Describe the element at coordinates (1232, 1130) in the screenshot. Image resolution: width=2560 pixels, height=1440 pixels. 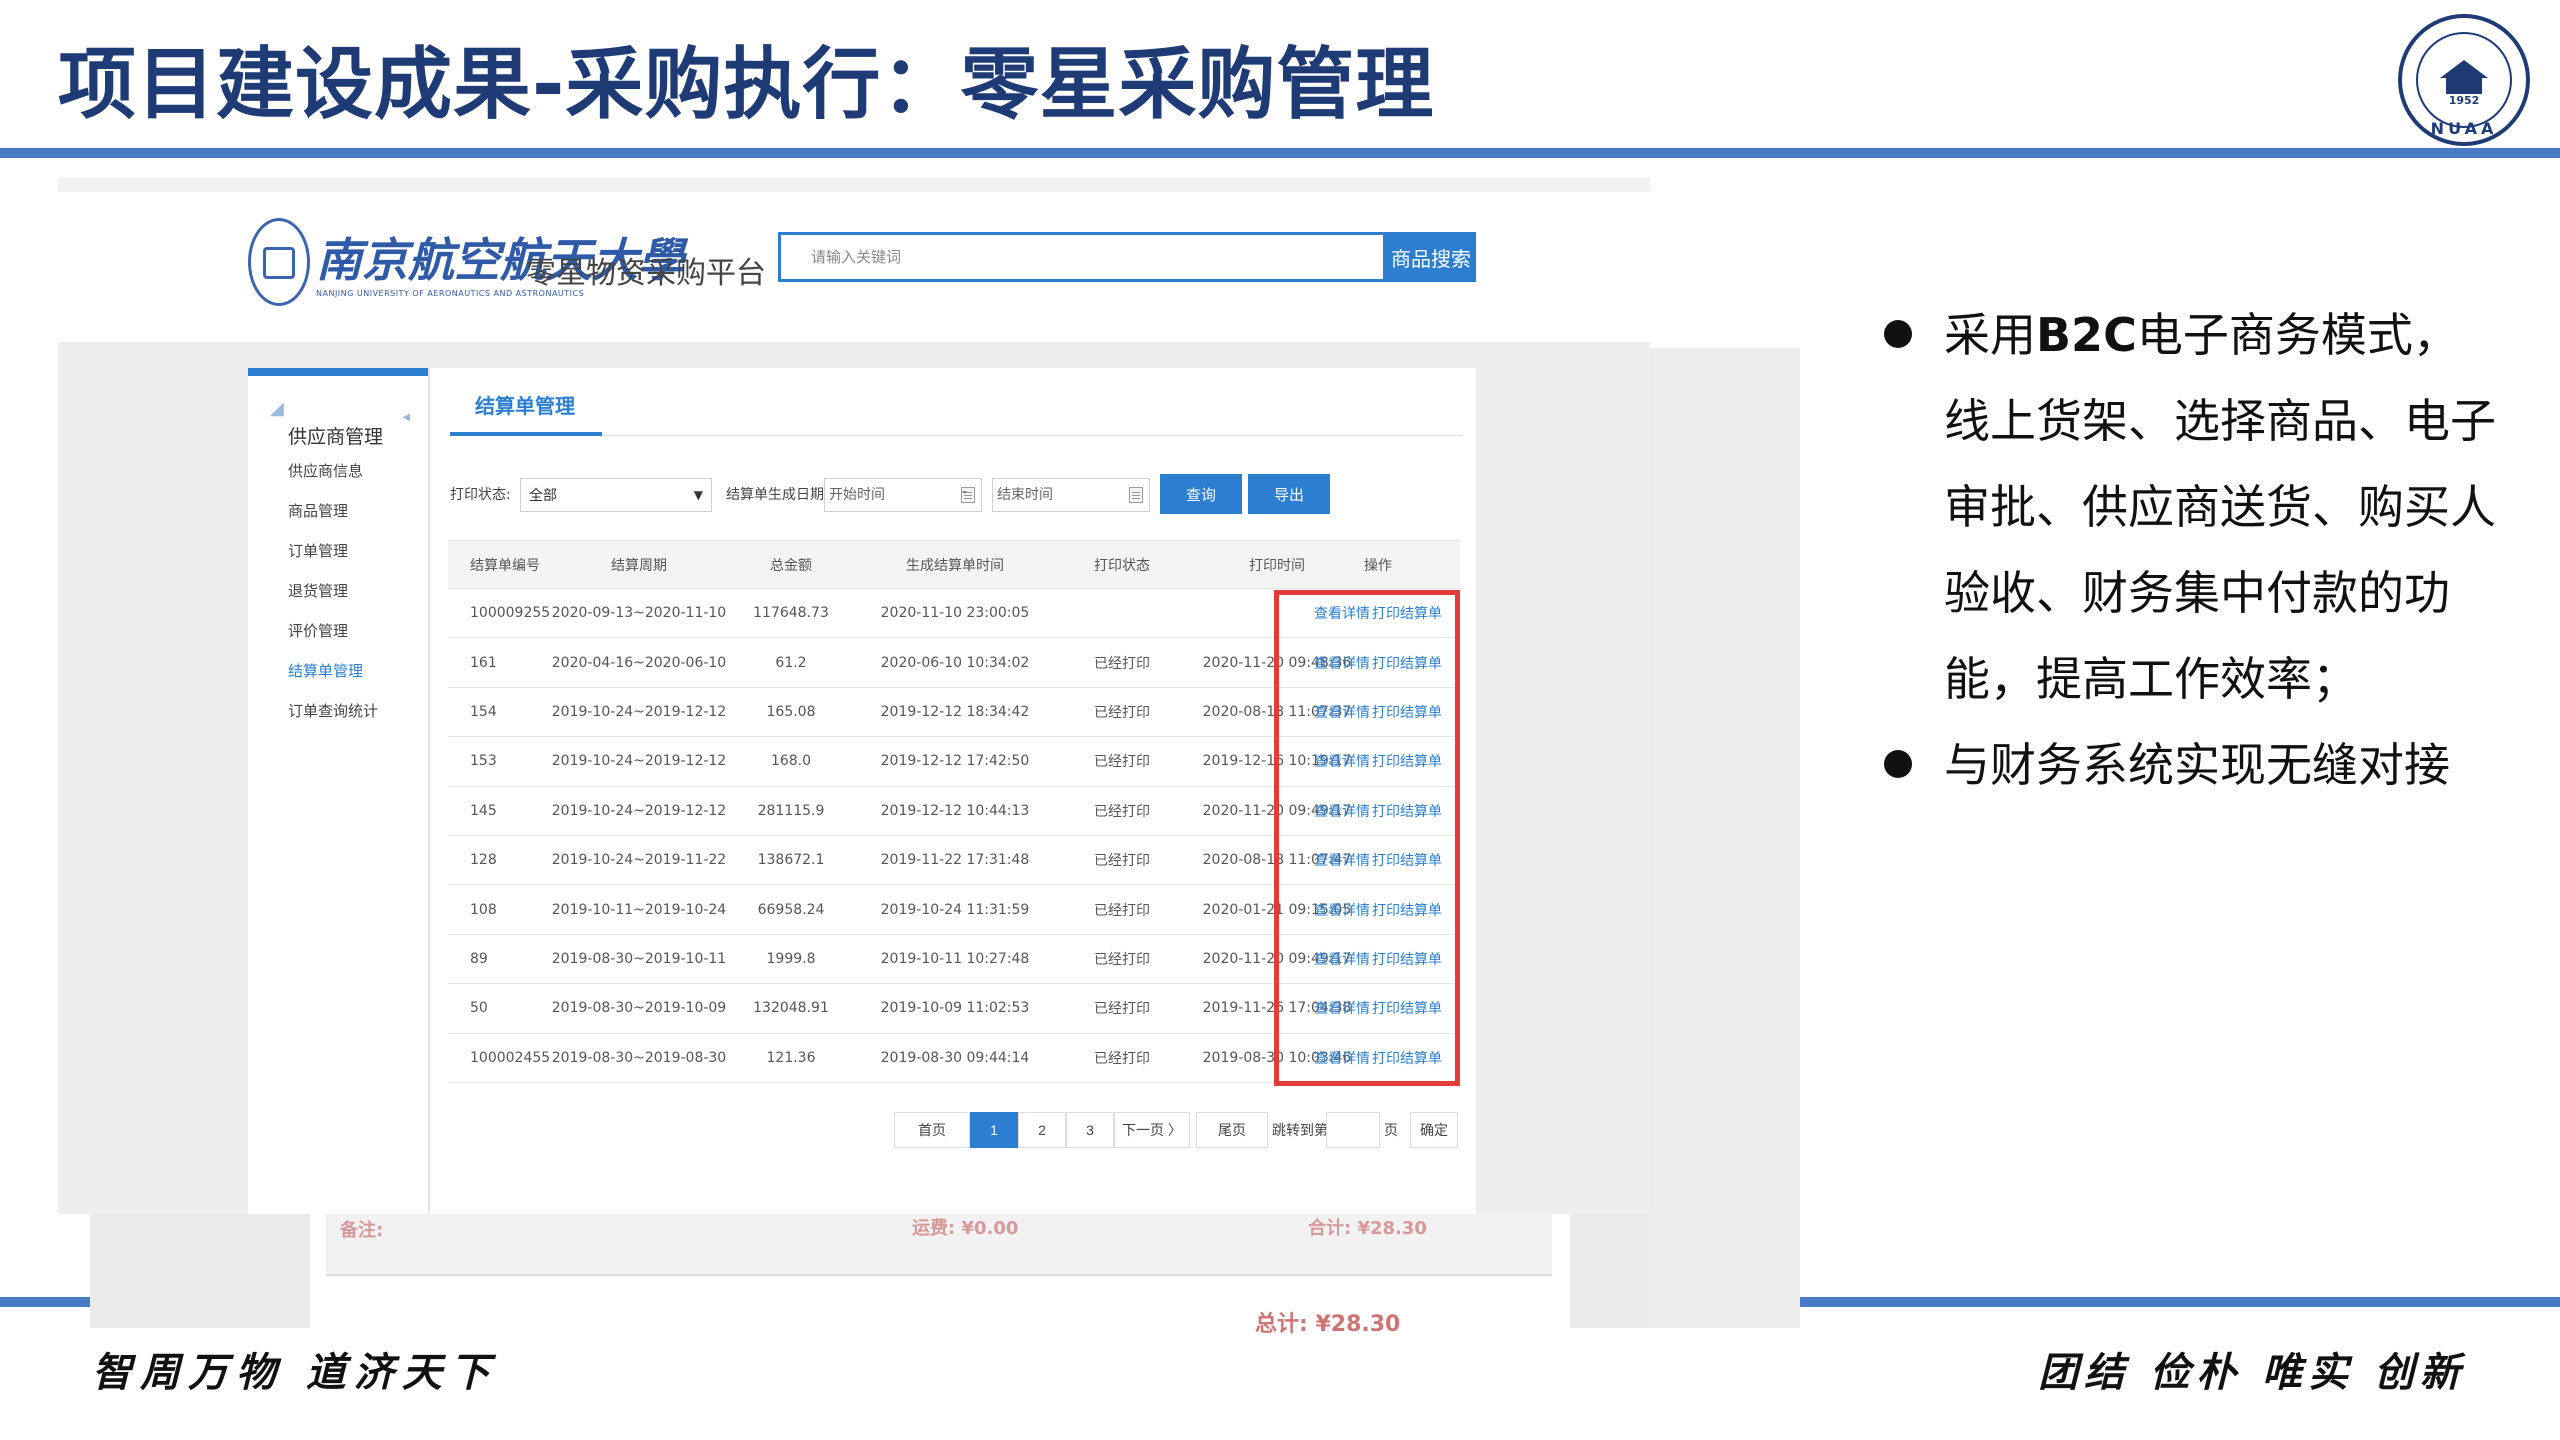
I see `pager-last: 尾页` at that location.